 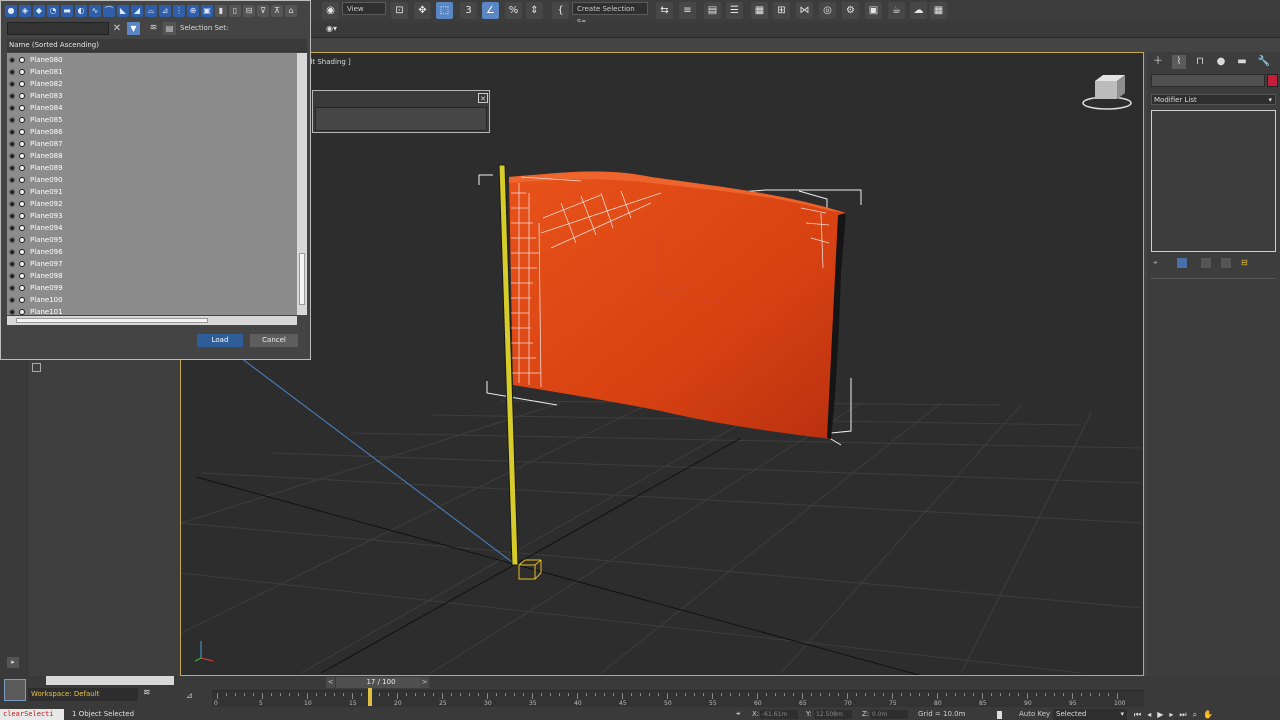 I want to click on scale-icon: ⊿, so click(x=165, y=11).